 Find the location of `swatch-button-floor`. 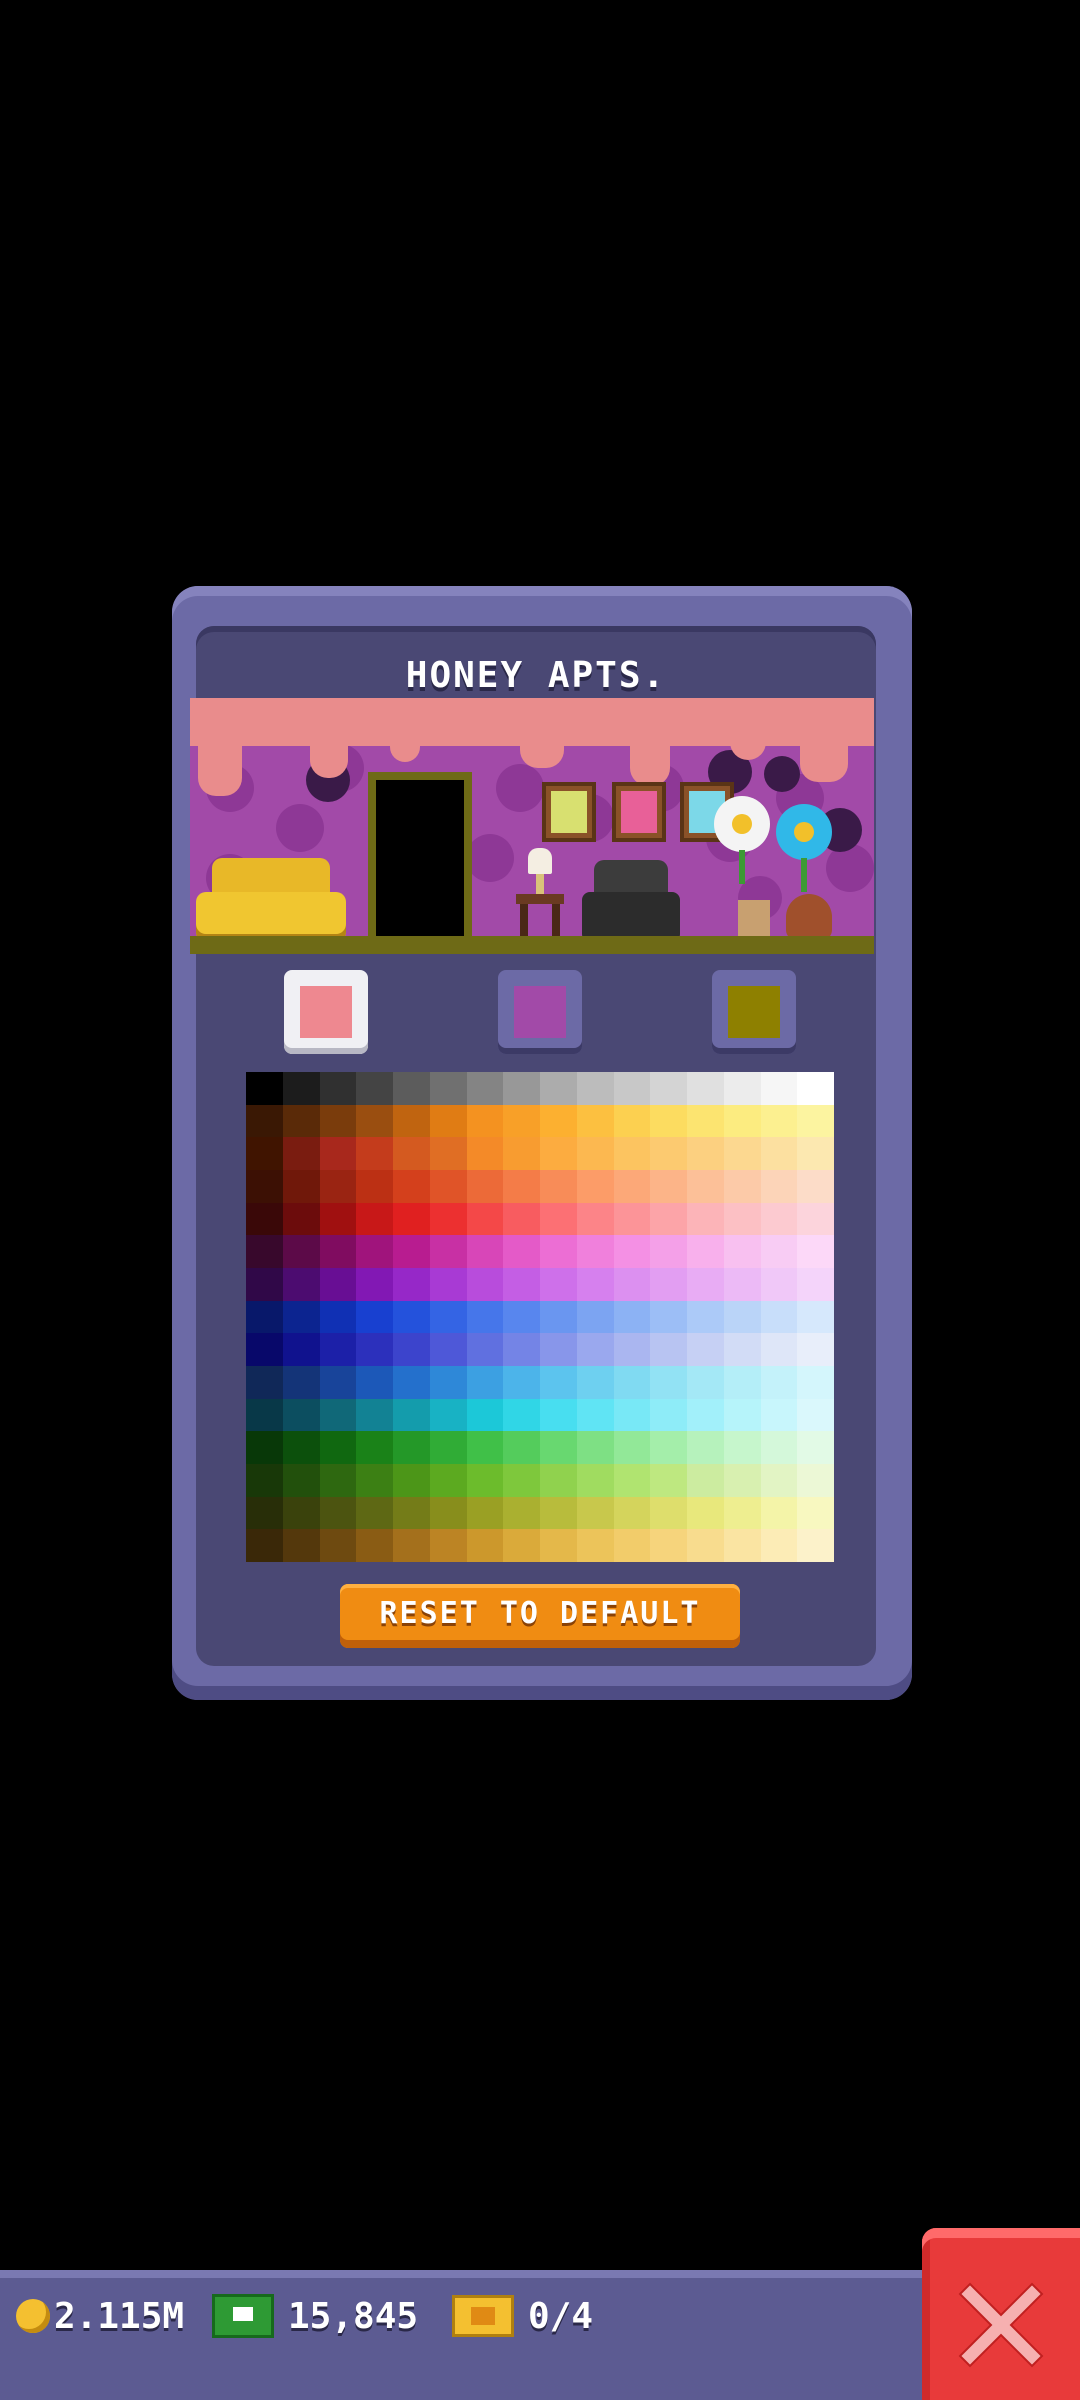

swatch-button-floor is located at coordinates (754, 1012).